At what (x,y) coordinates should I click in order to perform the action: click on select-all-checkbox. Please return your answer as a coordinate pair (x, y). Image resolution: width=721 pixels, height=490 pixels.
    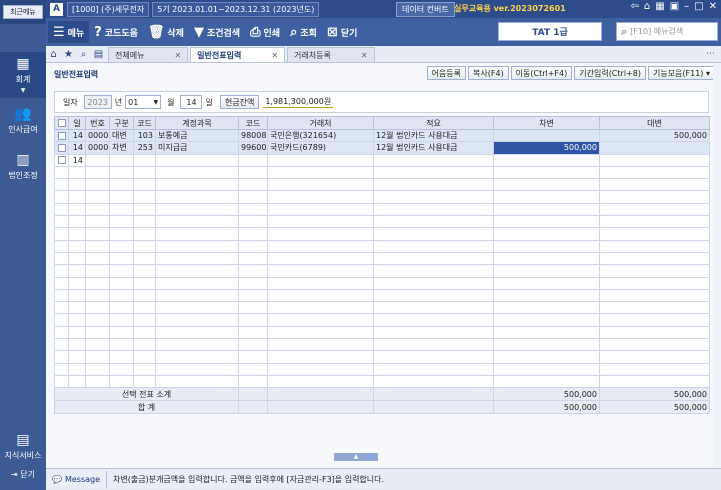
    Looking at the image, I should click on (61, 123).